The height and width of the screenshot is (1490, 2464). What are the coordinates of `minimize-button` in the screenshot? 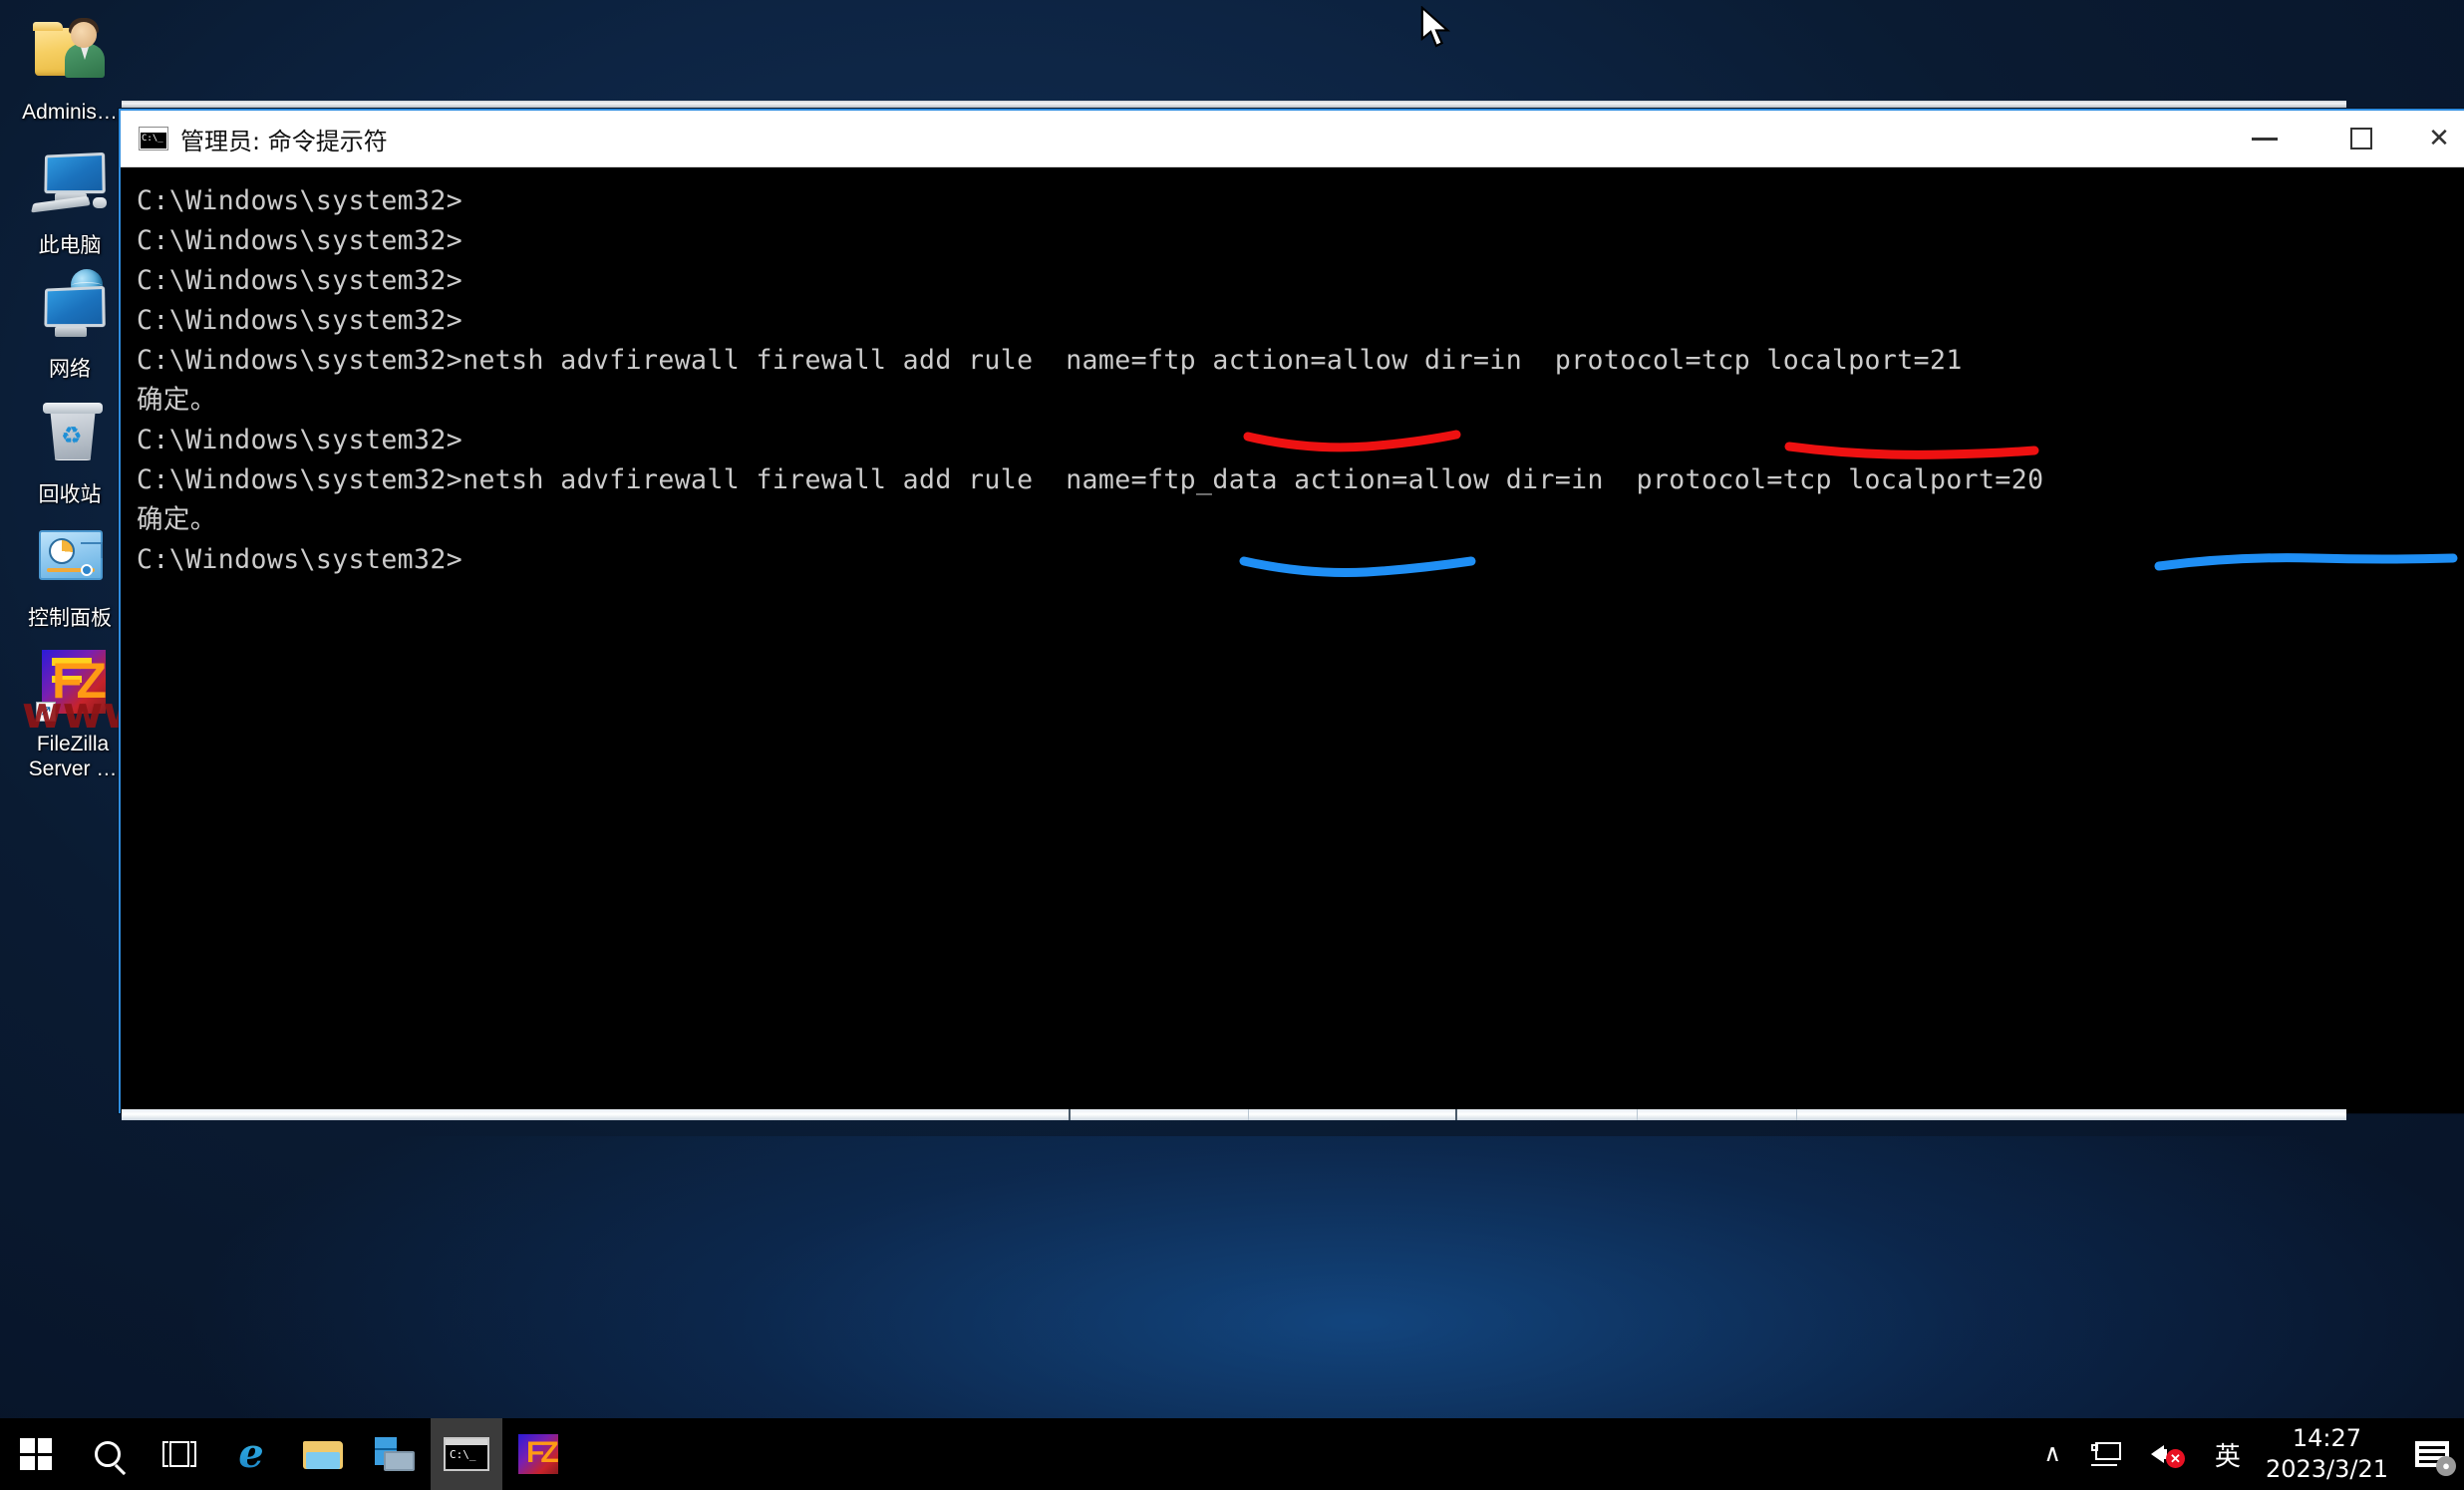 It's located at (2264, 139).